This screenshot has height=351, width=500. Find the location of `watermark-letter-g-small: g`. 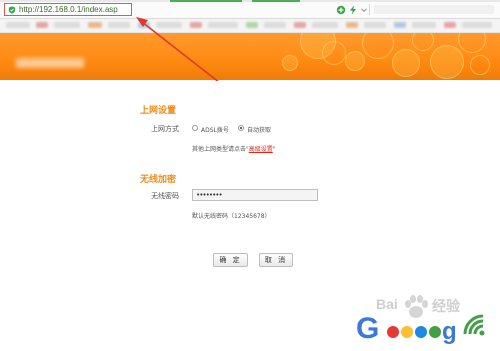

watermark-letter-g-small: g is located at coordinates (449, 331).